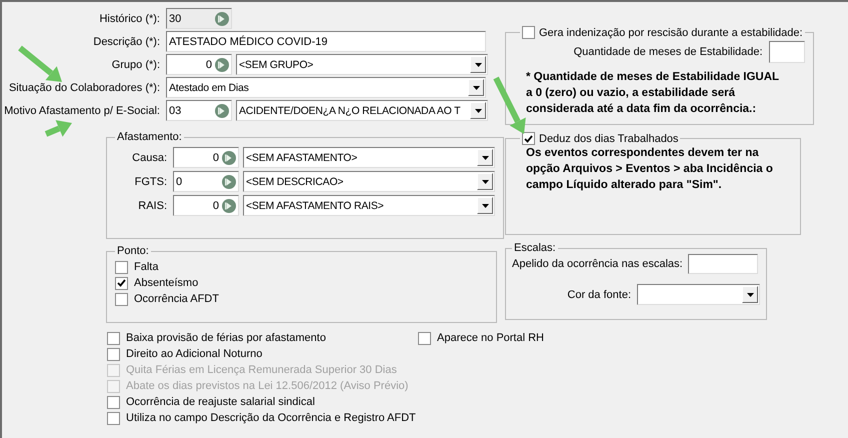  What do you see at coordinates (166, 283) in the screenshot?
I see `checkbox-label: Absenteísmo` at bounding box center [166, 283].